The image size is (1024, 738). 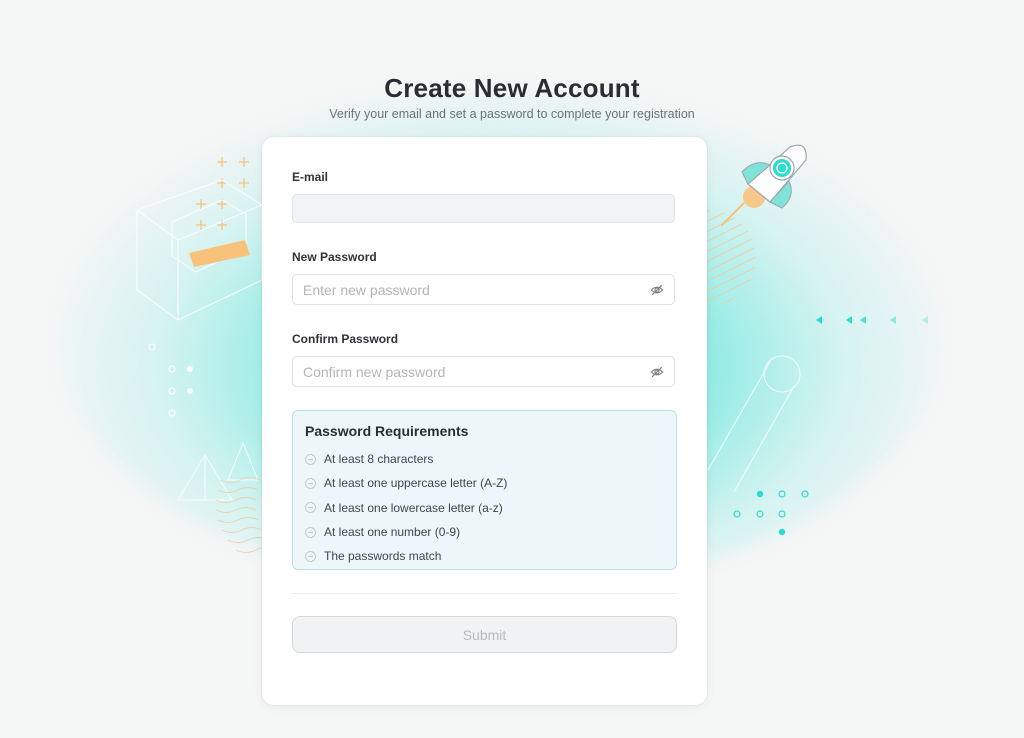 What do you see at coordinates (413, 507) in the screenshot?
I see `requirement-text: At least one lowercase letter (a-z)` at bounding box center [413, 507].